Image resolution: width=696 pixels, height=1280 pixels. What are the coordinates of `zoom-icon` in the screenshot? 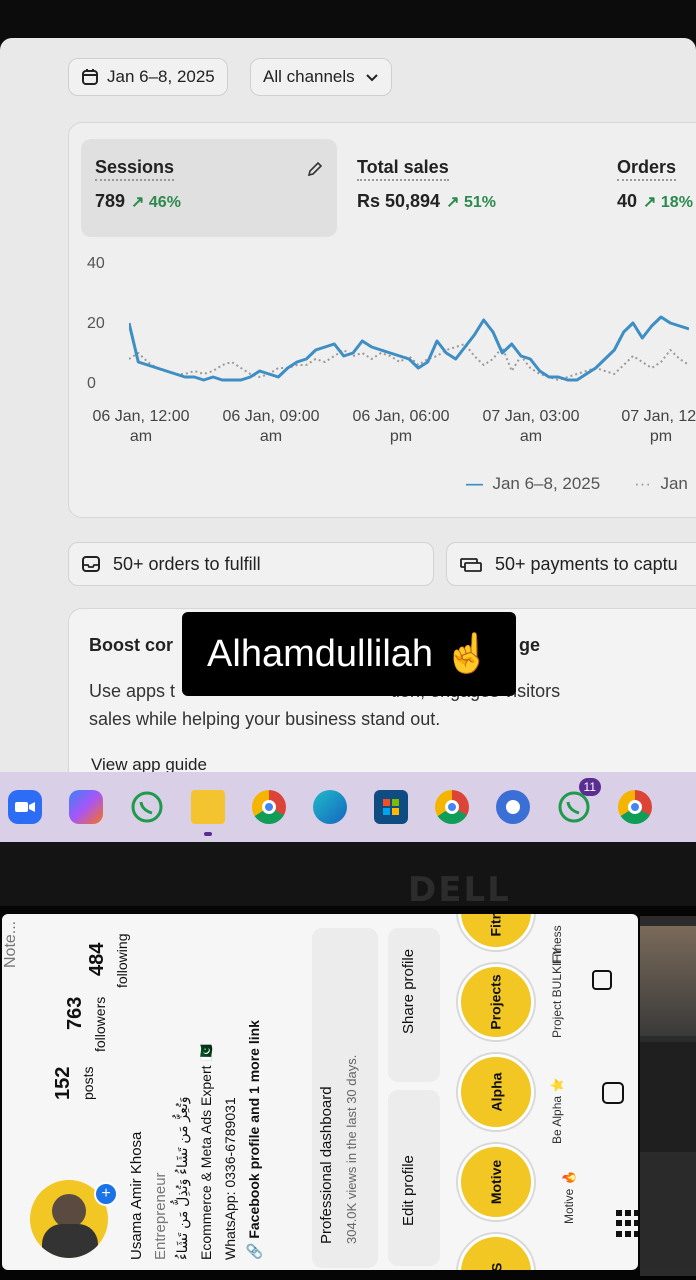 It's located at (25, 807).